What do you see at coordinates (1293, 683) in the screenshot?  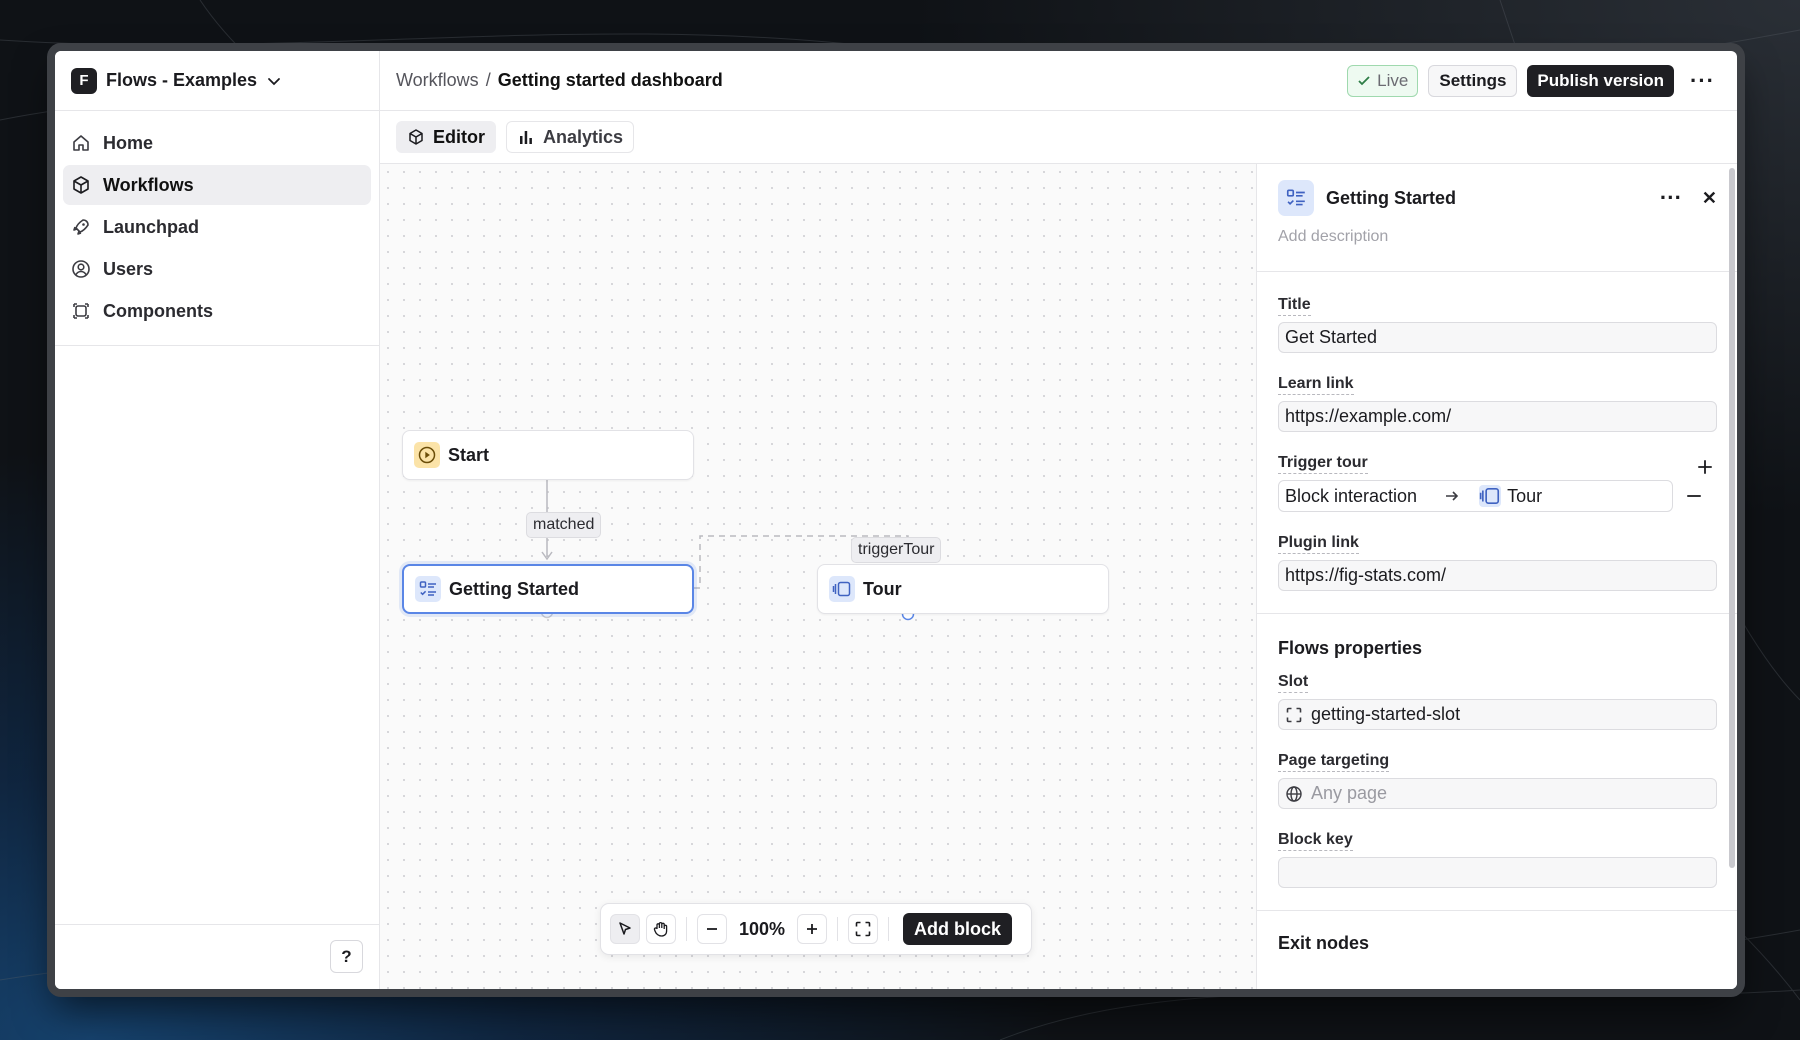 I see `field-label: Slot` at bounding box center [1293, 683].